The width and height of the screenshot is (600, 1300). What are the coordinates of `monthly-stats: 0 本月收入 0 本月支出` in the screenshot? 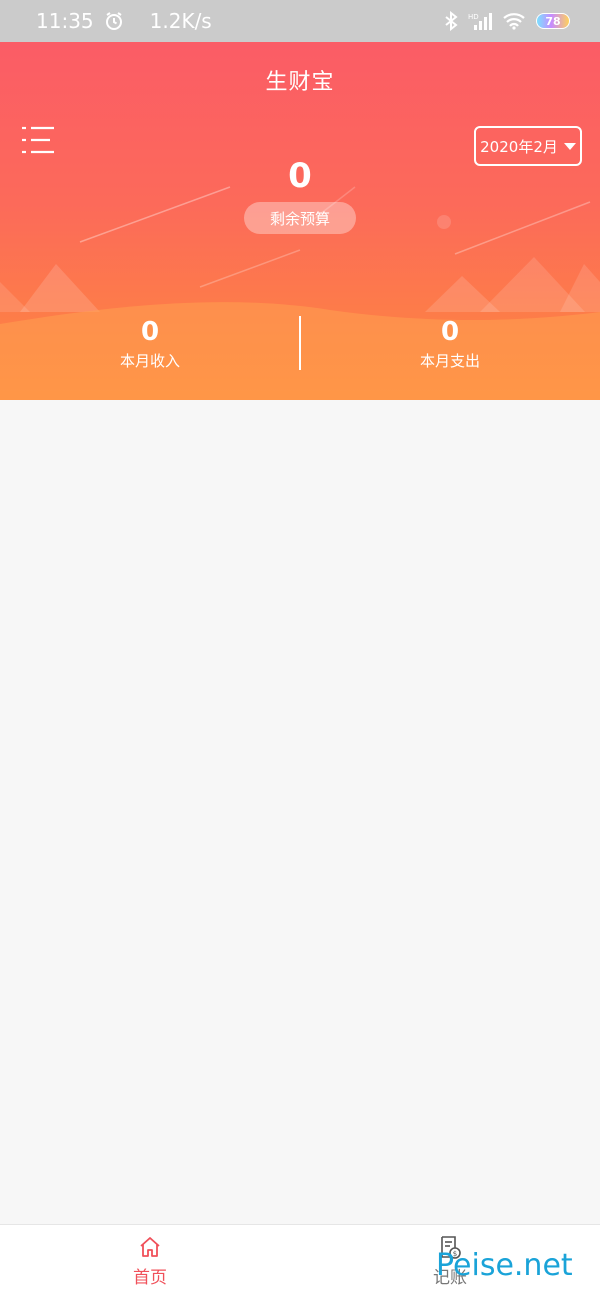 It's located at (300, 344).